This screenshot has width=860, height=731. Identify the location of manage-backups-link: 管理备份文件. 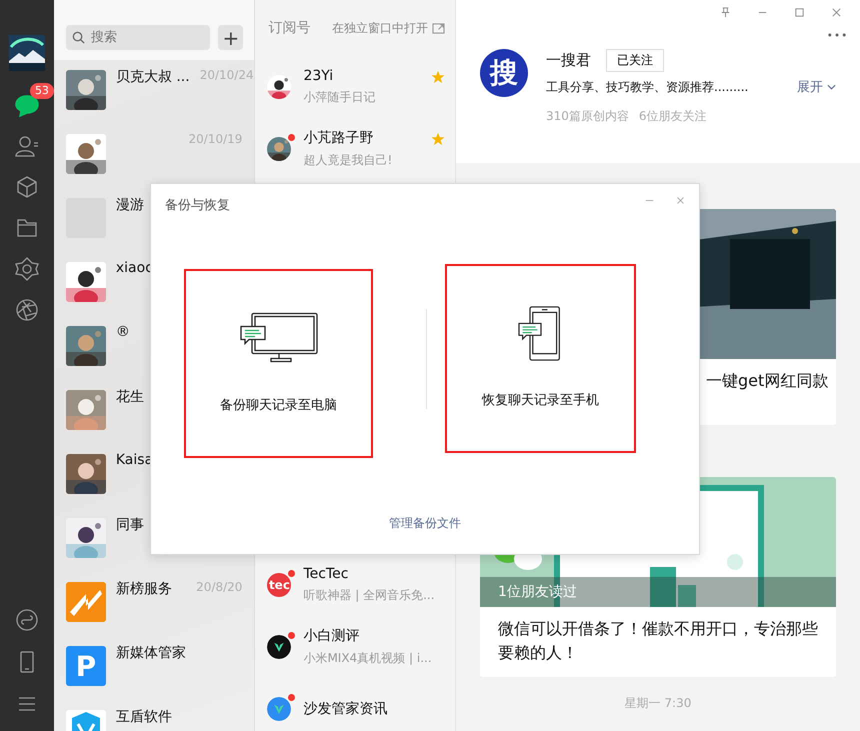
(425, 523).